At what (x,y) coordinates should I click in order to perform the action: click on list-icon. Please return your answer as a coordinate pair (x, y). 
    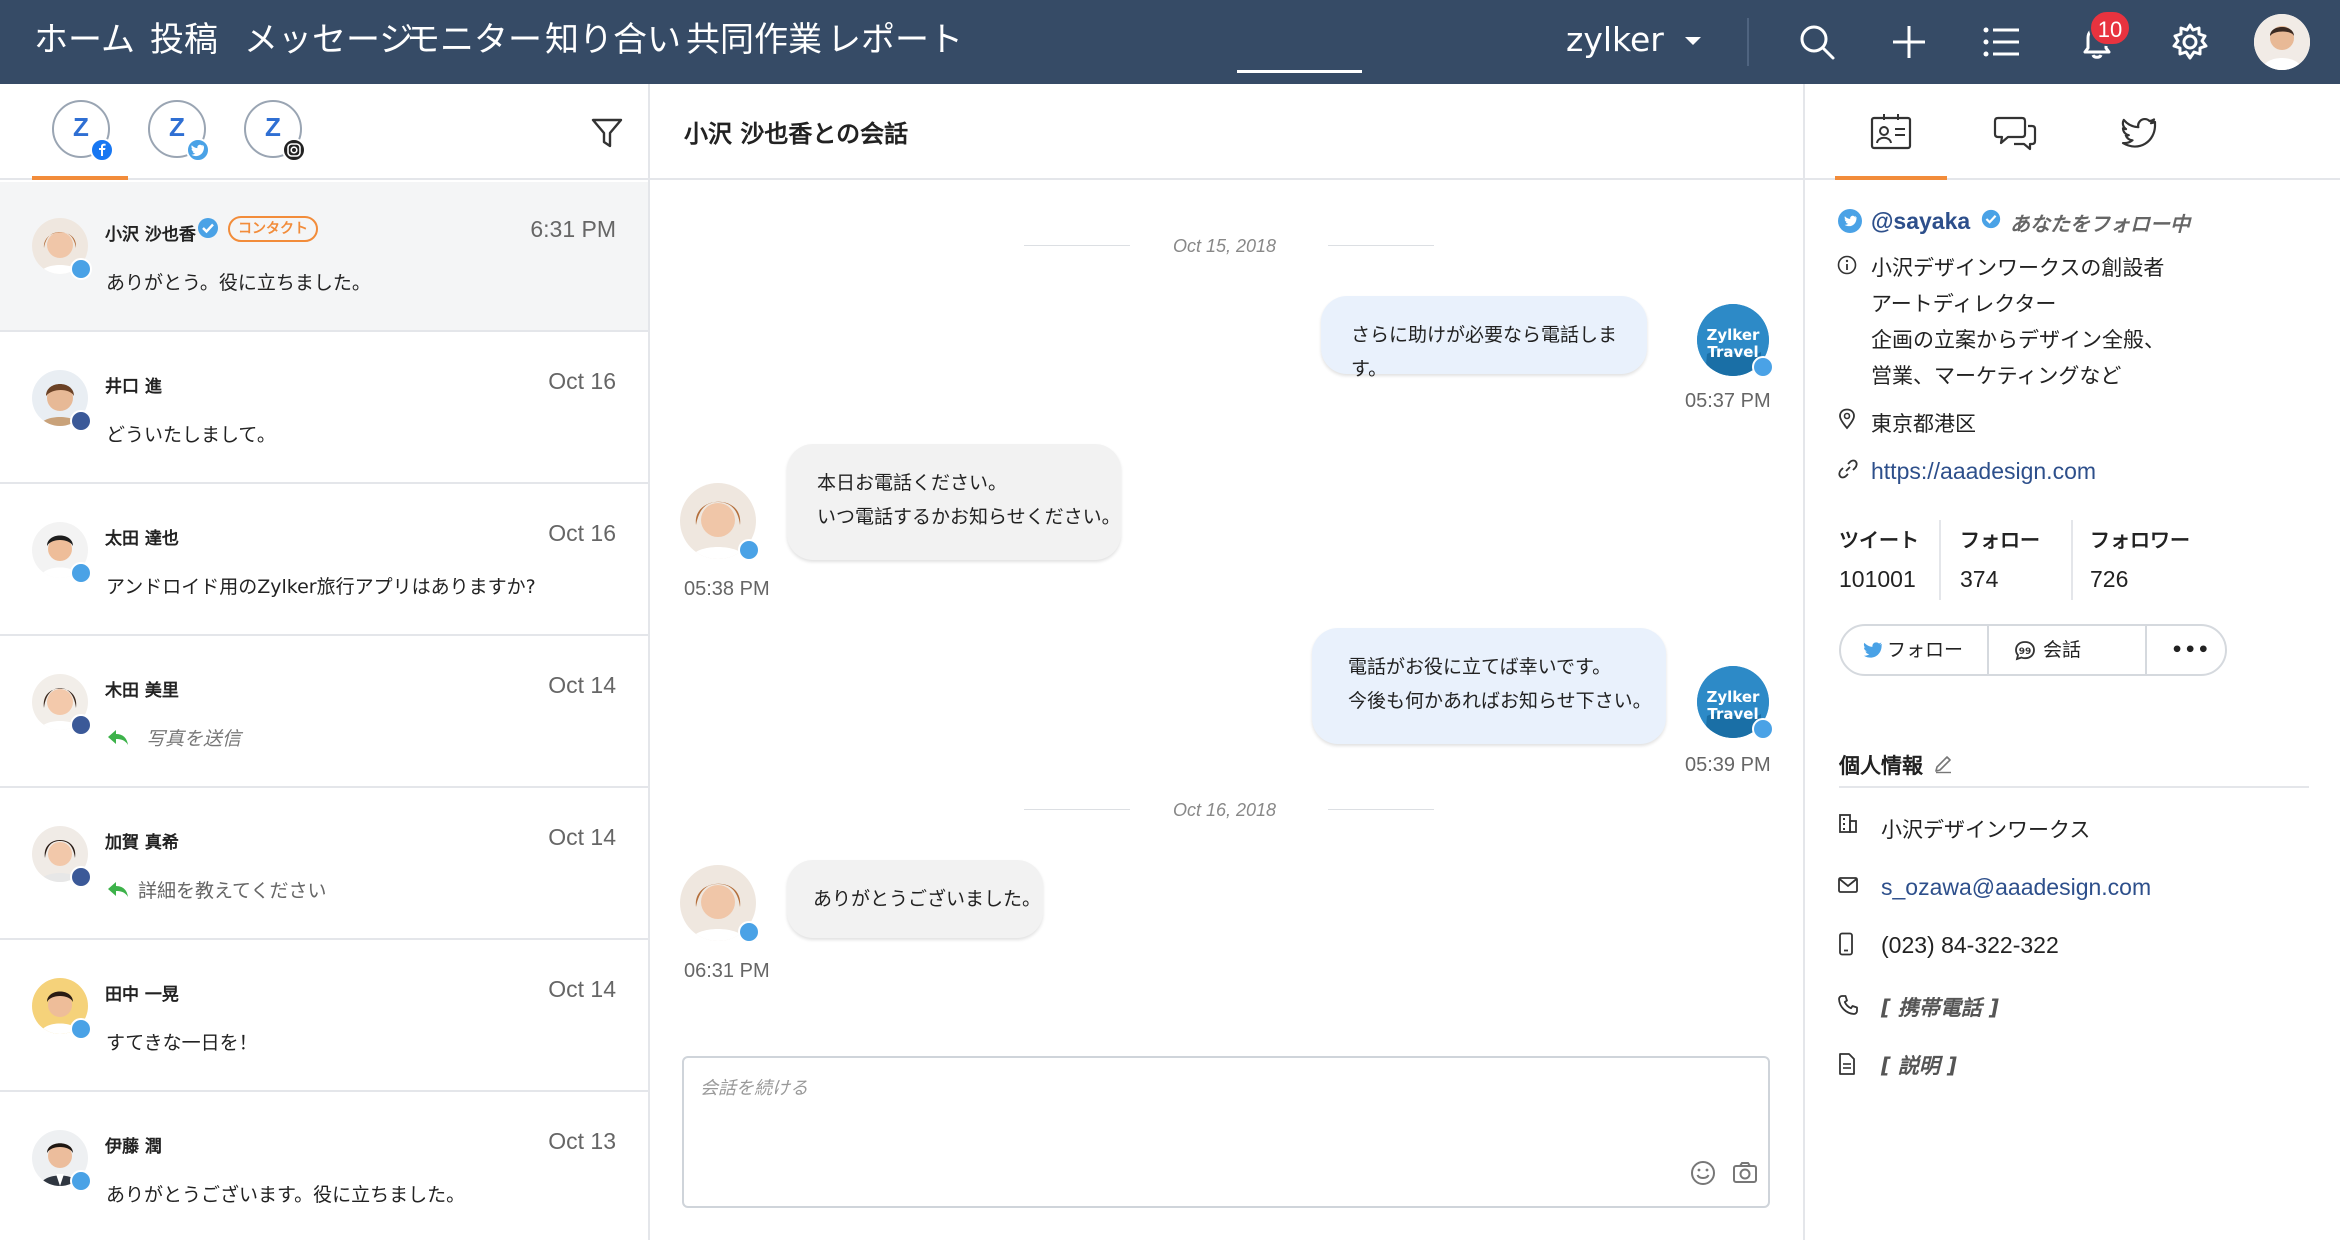
    Looking at the image, I should click on (2001, 42).